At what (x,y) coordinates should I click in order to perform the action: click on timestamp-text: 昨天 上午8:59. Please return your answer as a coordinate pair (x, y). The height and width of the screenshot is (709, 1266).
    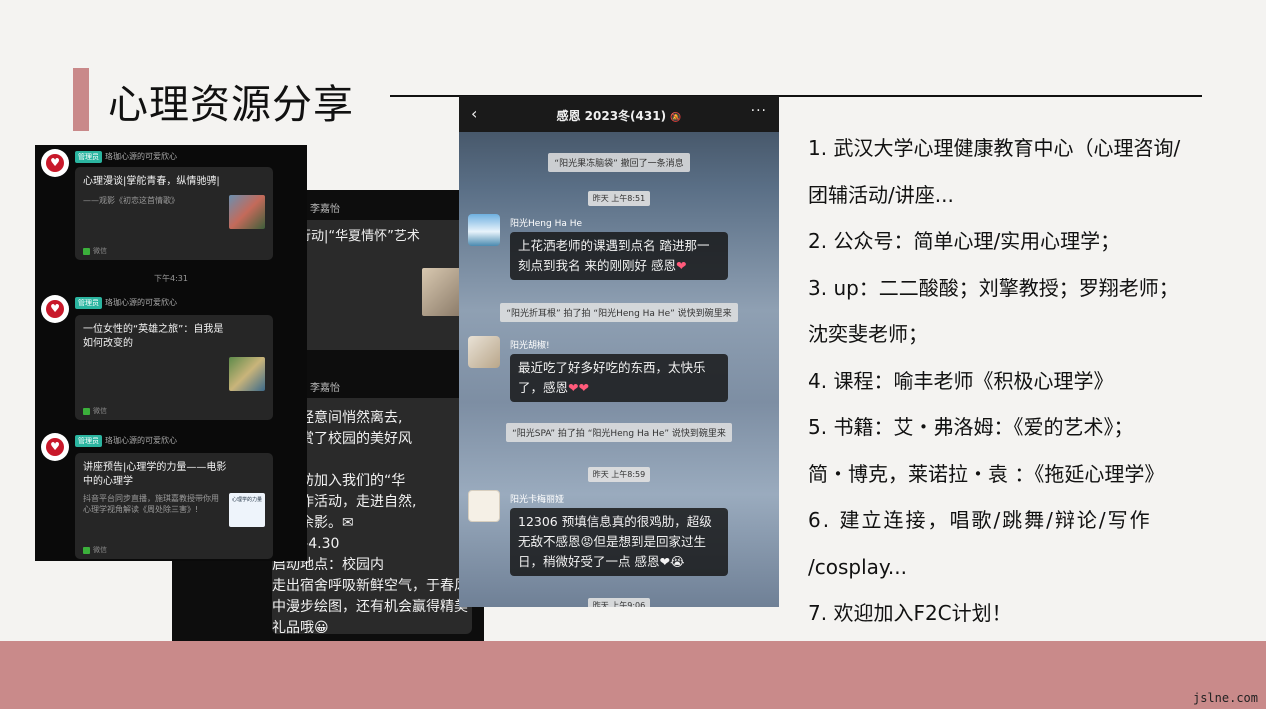
    Looking at the image, I should click on (619, 474).